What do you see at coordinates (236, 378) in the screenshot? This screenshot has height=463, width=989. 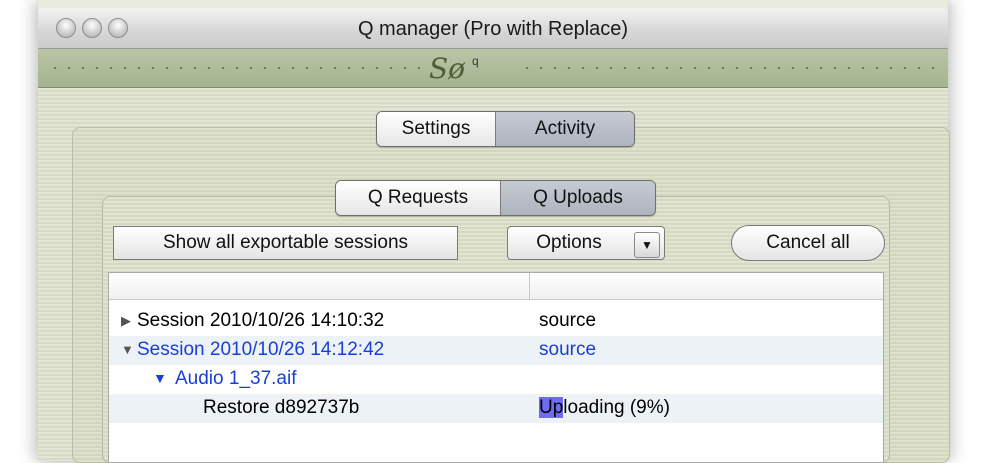 I see `row-name: Audio 1_37.aif` at bounding box center [236, 378].